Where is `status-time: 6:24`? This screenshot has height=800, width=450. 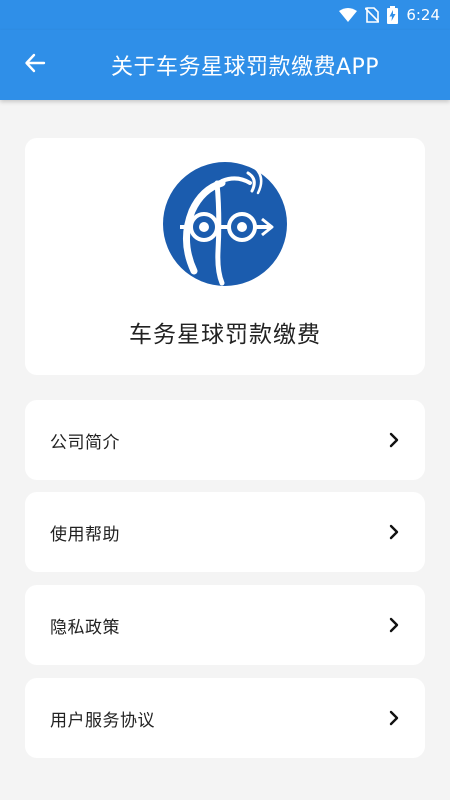
status-time: 6:24 is located at coordinates (423, 15).